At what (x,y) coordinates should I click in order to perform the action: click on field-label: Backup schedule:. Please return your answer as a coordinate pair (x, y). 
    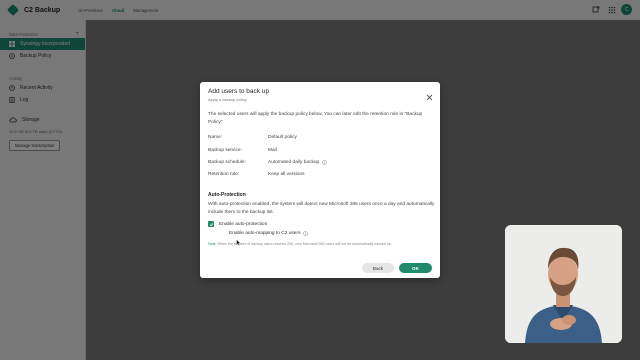
    Looking at the image, I should click on (227, 162).